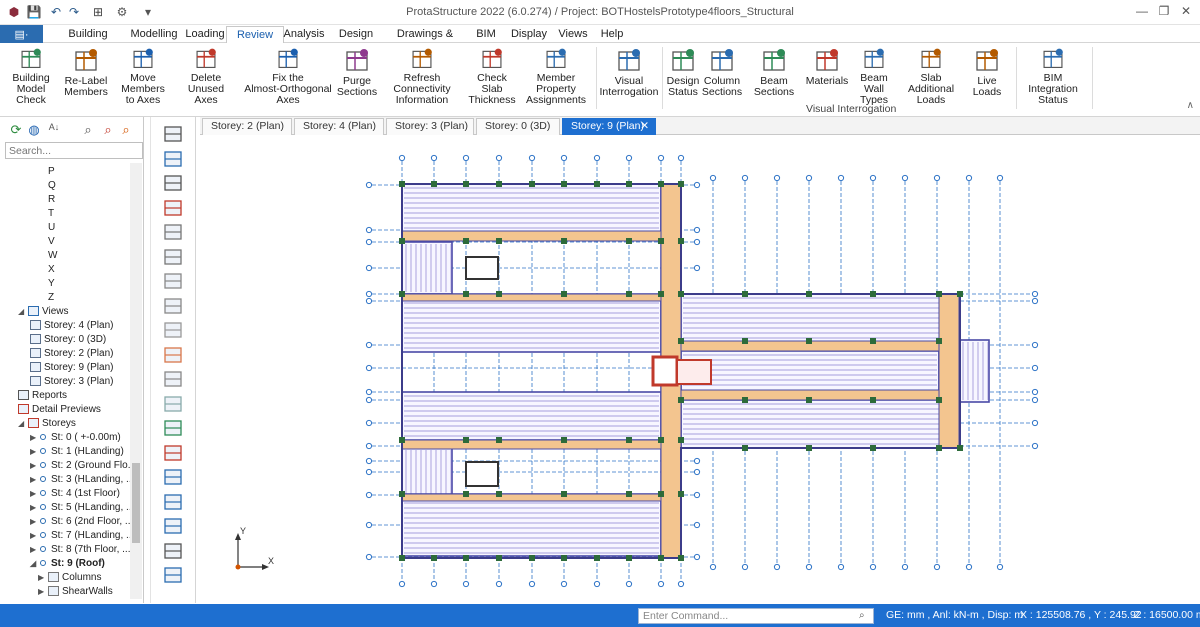 This screenshot has width=1200, height=627. Describe the element at coordinates (74, 150) in the screenshot. I see `explorer-search-input` at that location.